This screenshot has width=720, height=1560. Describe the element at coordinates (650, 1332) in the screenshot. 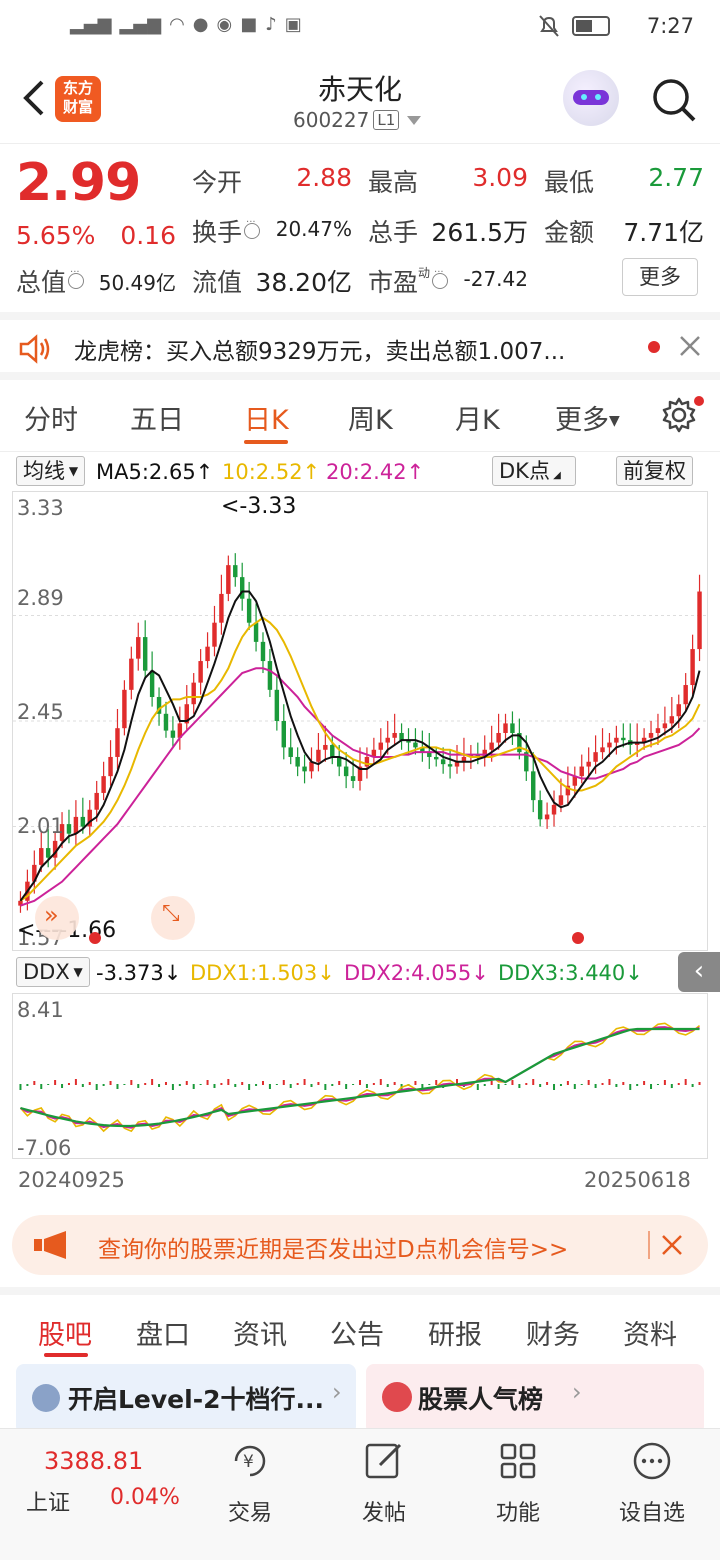

I see `tab-profile: 资料` at that location.